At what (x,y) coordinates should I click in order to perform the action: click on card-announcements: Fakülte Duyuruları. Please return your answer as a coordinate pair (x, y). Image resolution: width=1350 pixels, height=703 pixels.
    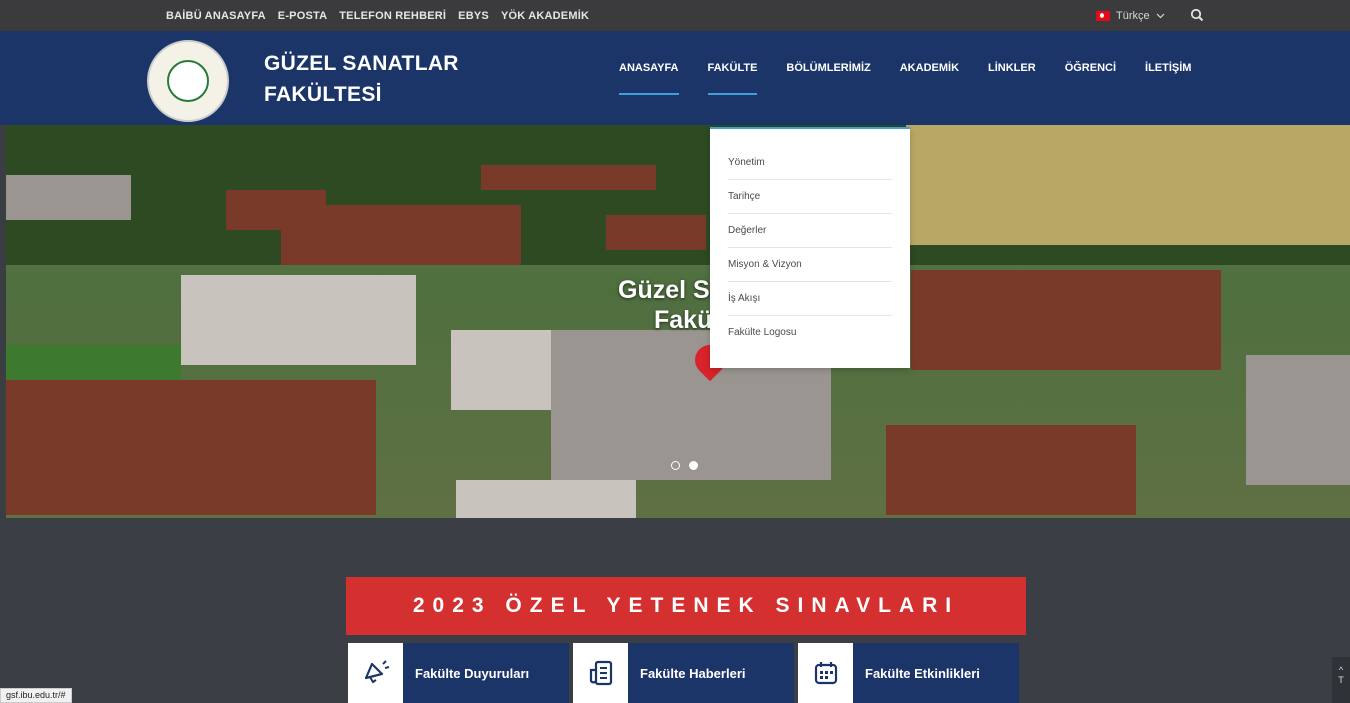
    Looking at the image, I should click on (458, 673).